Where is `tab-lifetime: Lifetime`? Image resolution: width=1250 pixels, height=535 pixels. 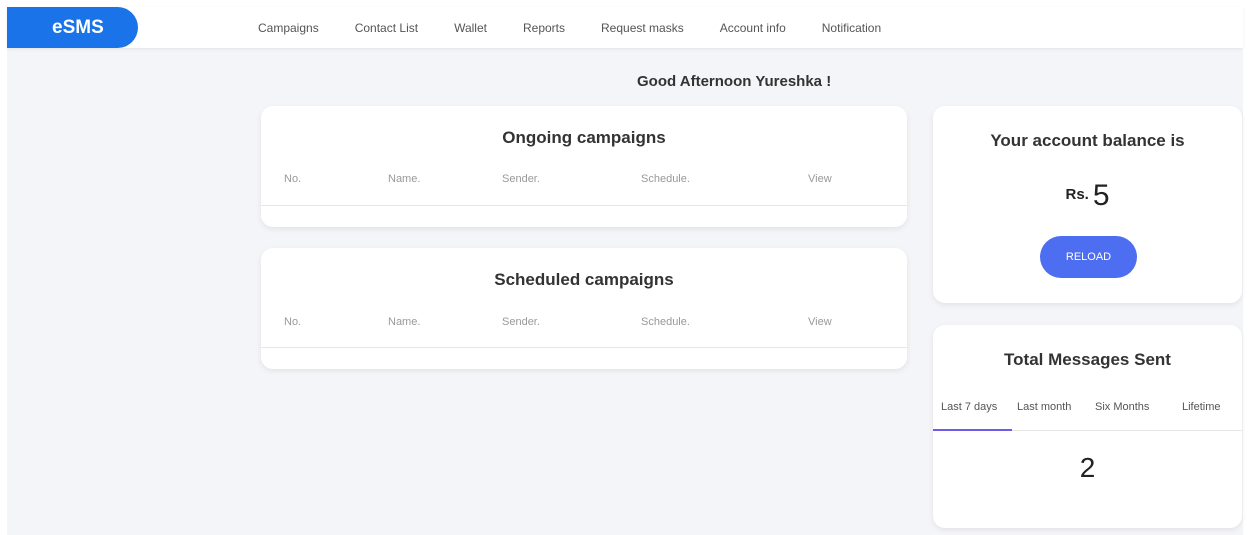 tab-lifetime: Lifetime is located at coordinates (1201, 407).